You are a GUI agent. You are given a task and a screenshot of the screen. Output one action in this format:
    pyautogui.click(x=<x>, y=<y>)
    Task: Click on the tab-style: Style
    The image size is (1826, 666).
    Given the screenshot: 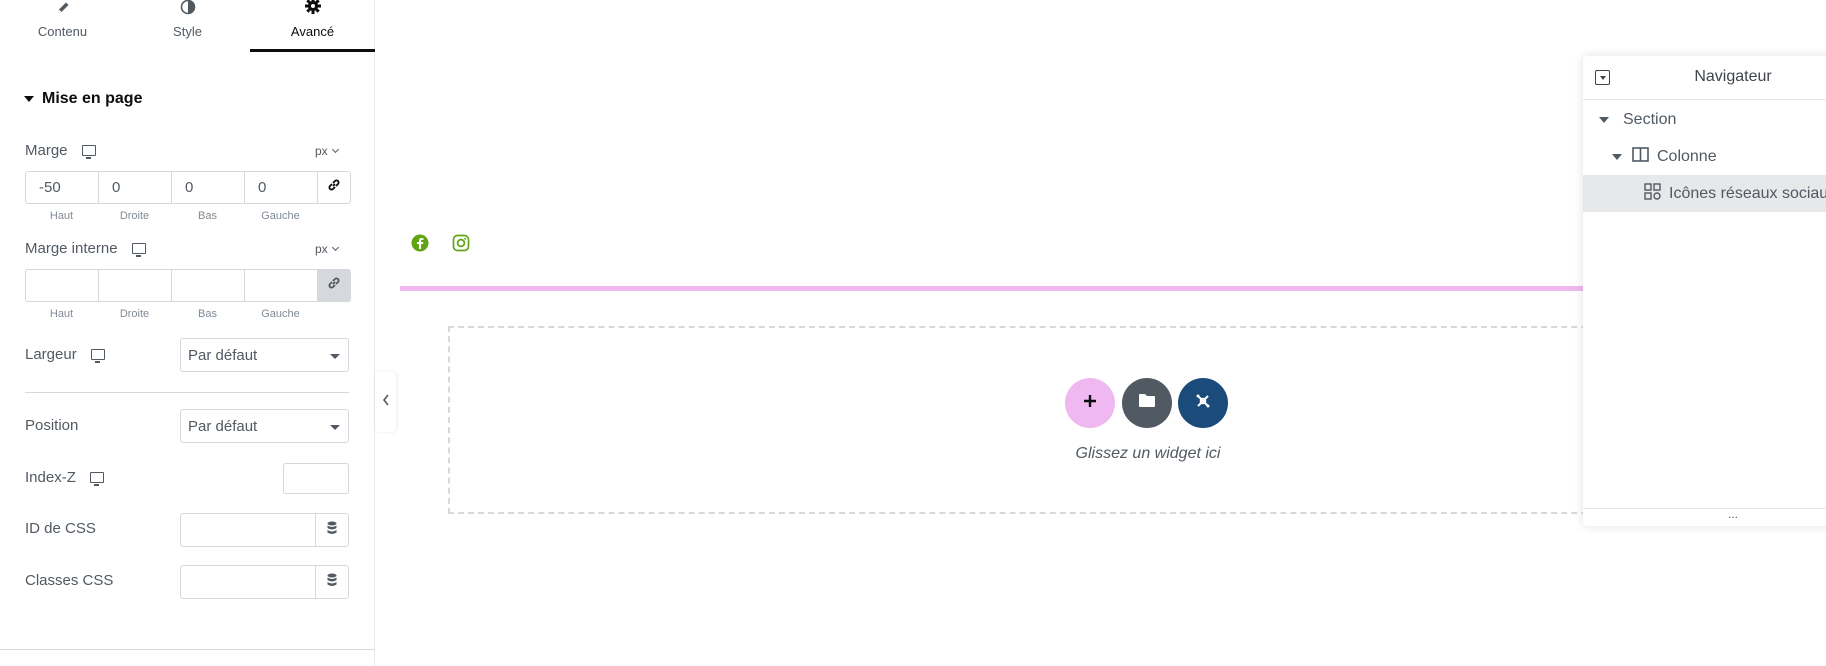 What is the action you would take?
    pyautogui.click(x=187, y=26)
    